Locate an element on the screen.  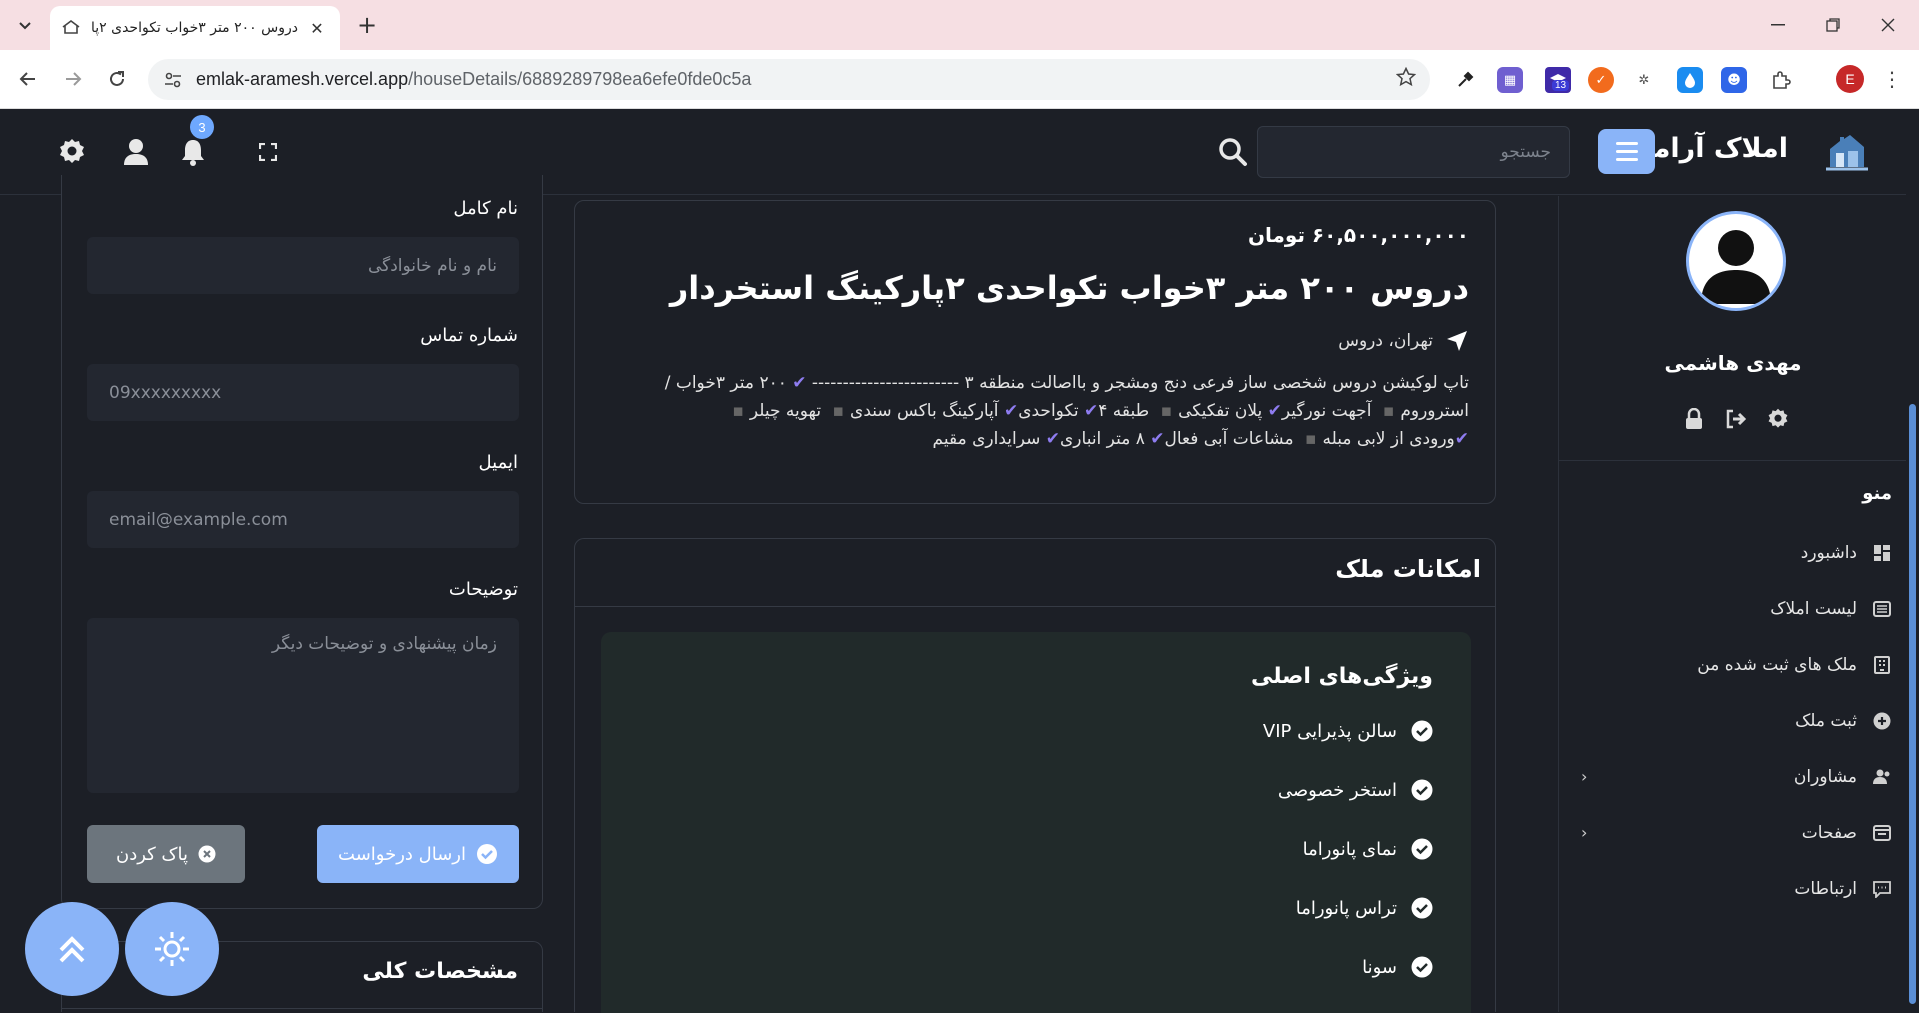
feature-item: تراس پانوراما is located at coordinates (1364, 908).